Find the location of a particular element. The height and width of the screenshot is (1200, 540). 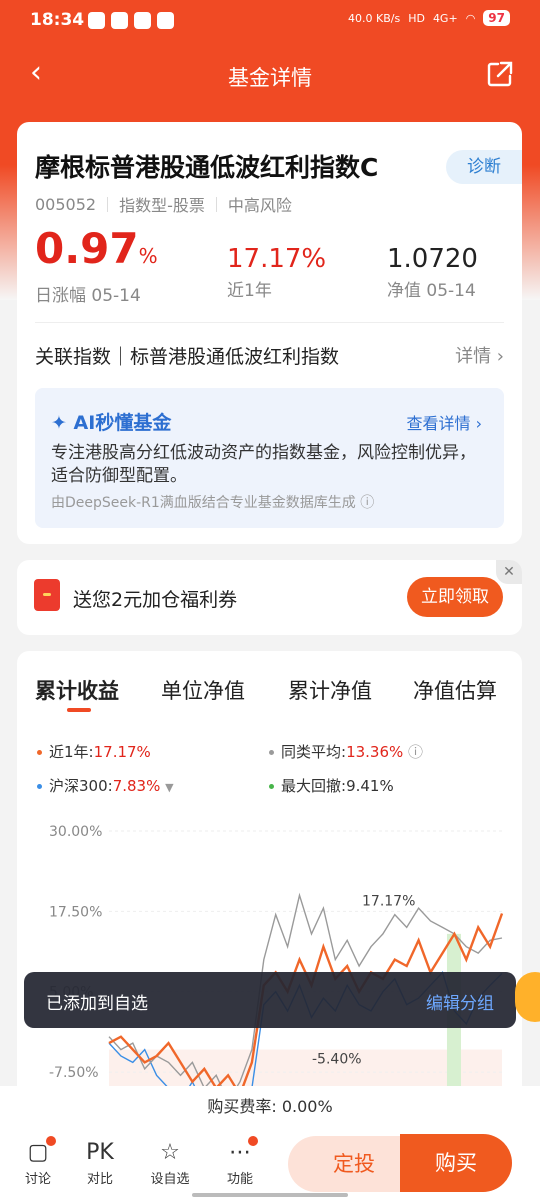

ai-details-link: 查看详情 › is located at coordinates (445, 422).